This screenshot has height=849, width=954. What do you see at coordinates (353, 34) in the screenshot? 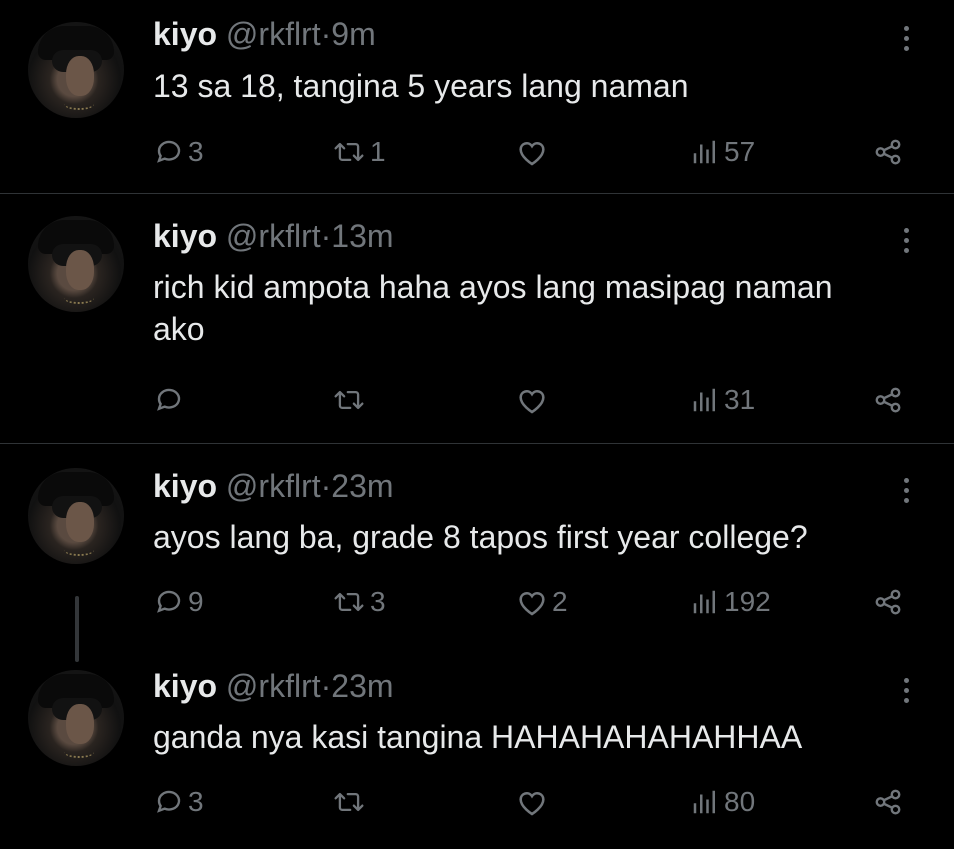
I see `timestamp: 9m` at bounding box center [353, 34].